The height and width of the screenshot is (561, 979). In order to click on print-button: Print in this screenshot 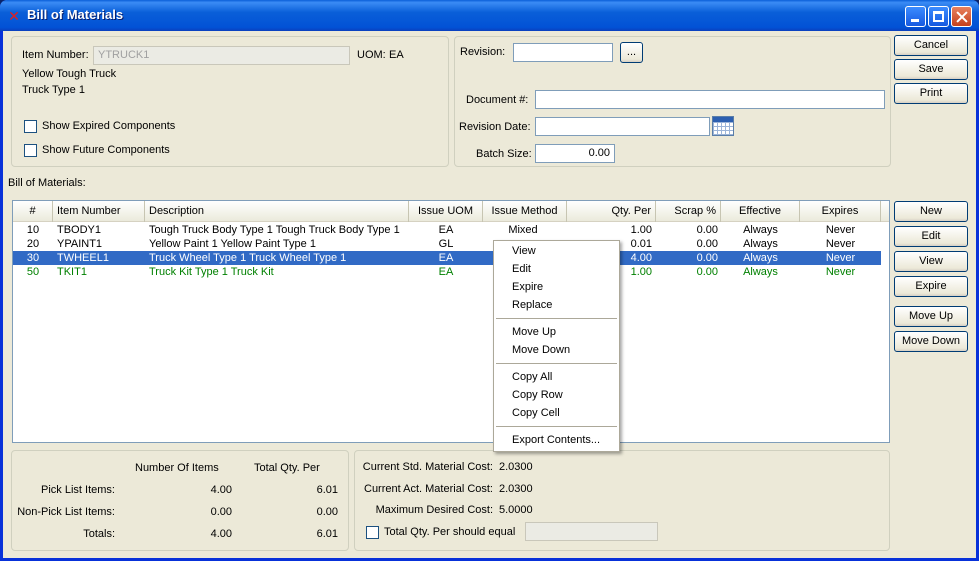, I will do `click(931, 93)`.